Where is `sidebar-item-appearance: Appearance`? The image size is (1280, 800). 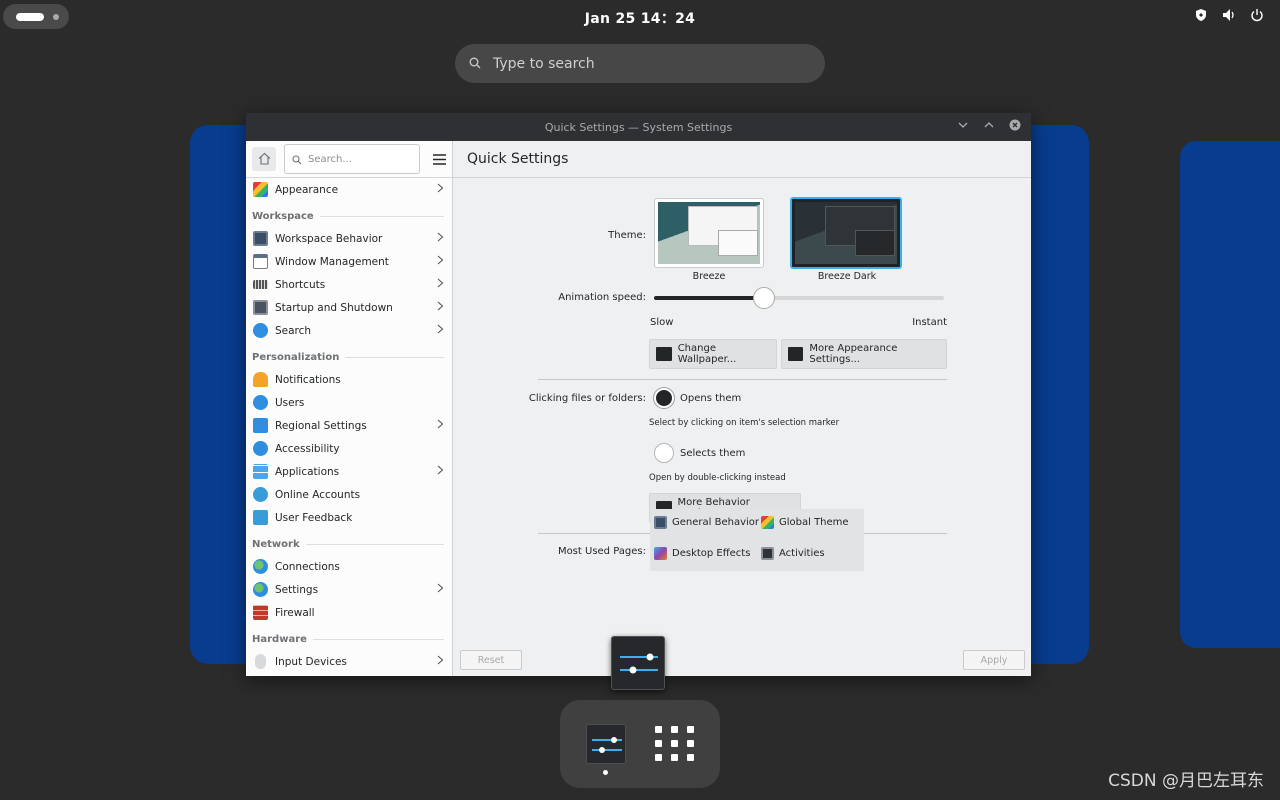 sidebar-item-appearance: Appearance is located at coordinates (349, 189).